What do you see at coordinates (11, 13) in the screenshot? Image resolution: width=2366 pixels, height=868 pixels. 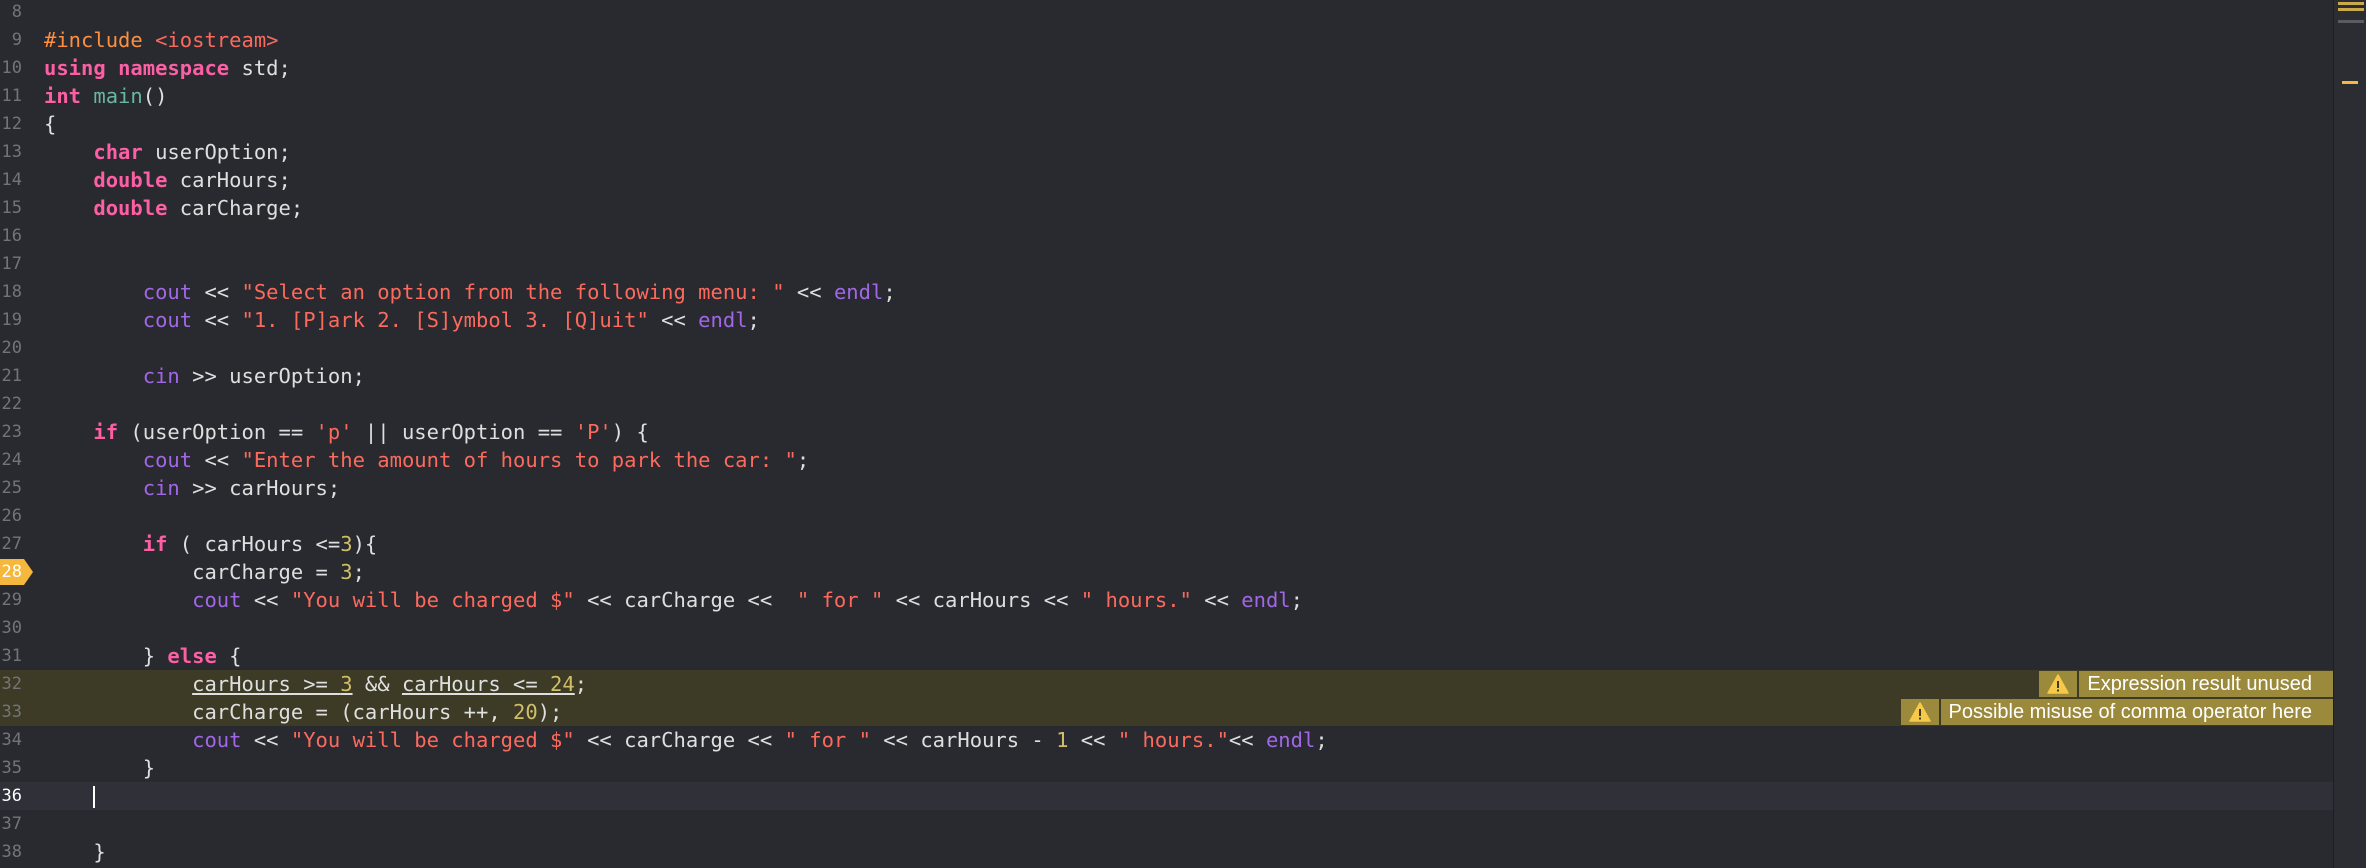 I see `line-number: 8` at bounding box center [11, 13].